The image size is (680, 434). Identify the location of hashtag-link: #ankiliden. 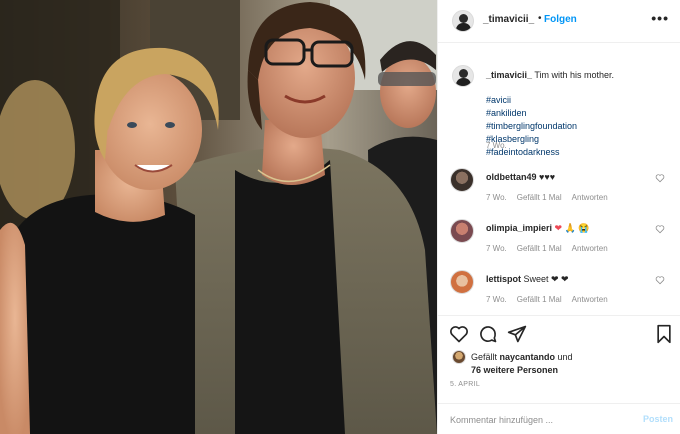
(576, 113).